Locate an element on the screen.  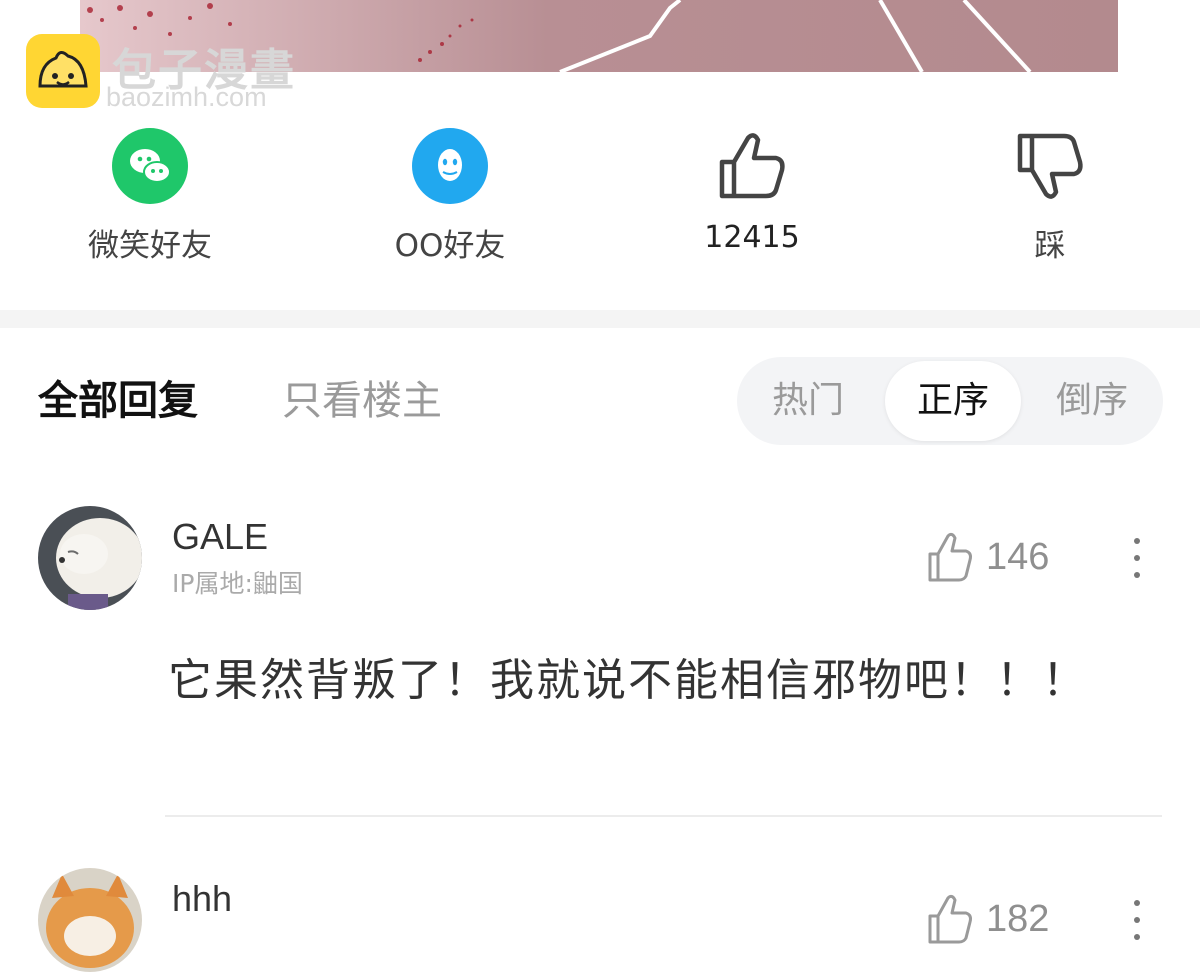
dislike-button: 踩 is located at coordinates (1050, 196).